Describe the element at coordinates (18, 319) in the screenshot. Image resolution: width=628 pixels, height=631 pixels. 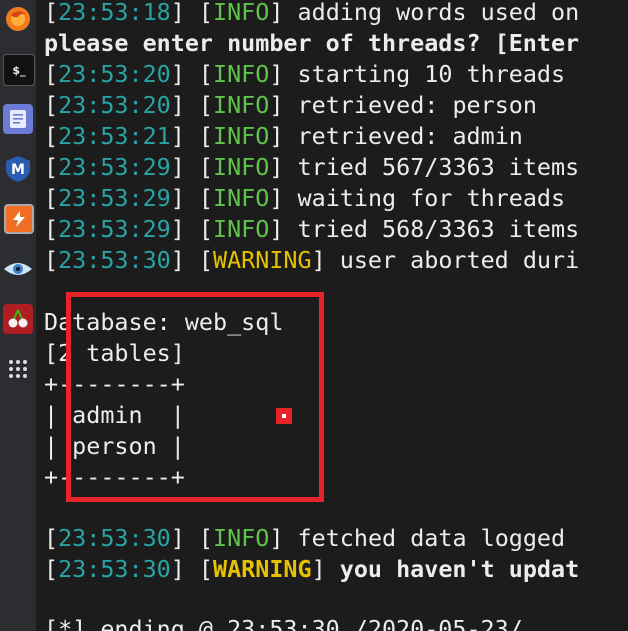
I see `cherrytree-icon` at that location.